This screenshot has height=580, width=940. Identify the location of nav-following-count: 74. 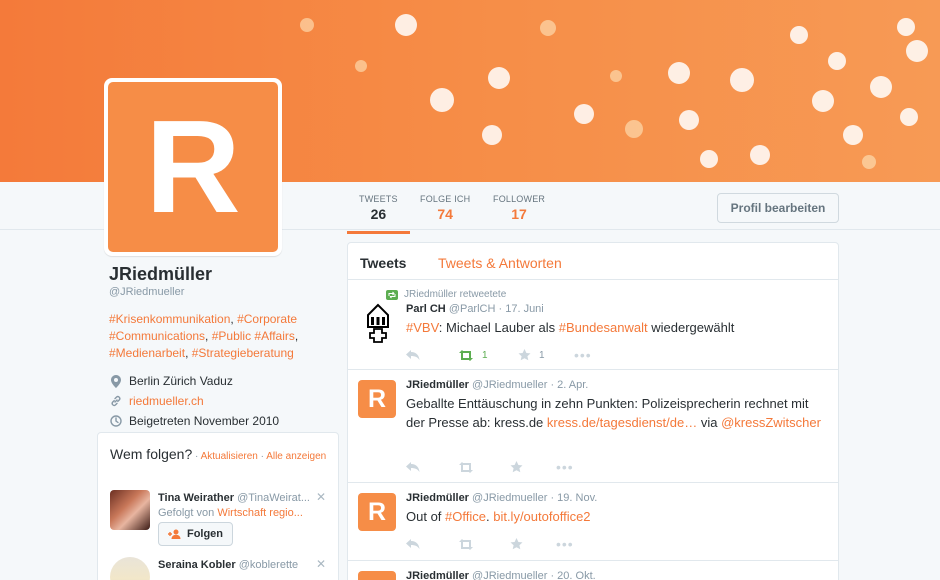
(445, 214).